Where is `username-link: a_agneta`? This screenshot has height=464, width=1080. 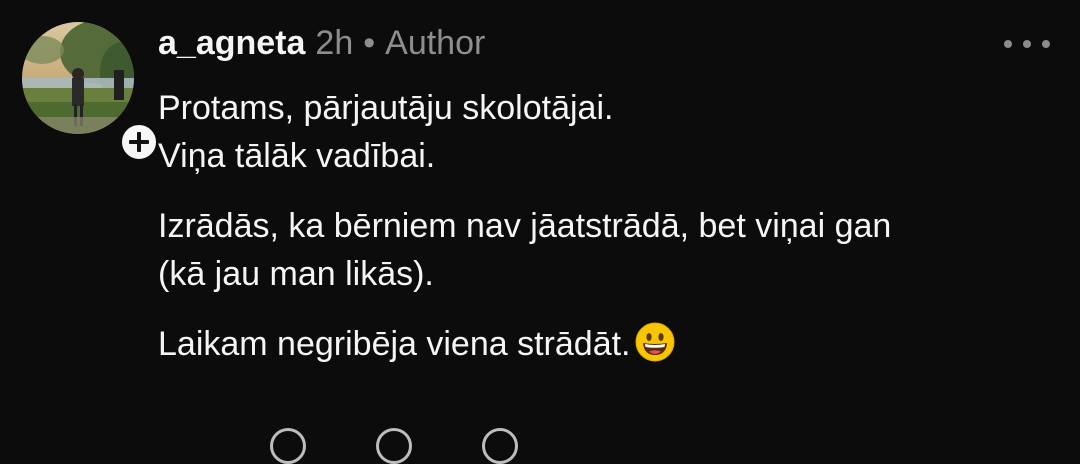 username-link: a_agneta is located at coordinates (231, 43).